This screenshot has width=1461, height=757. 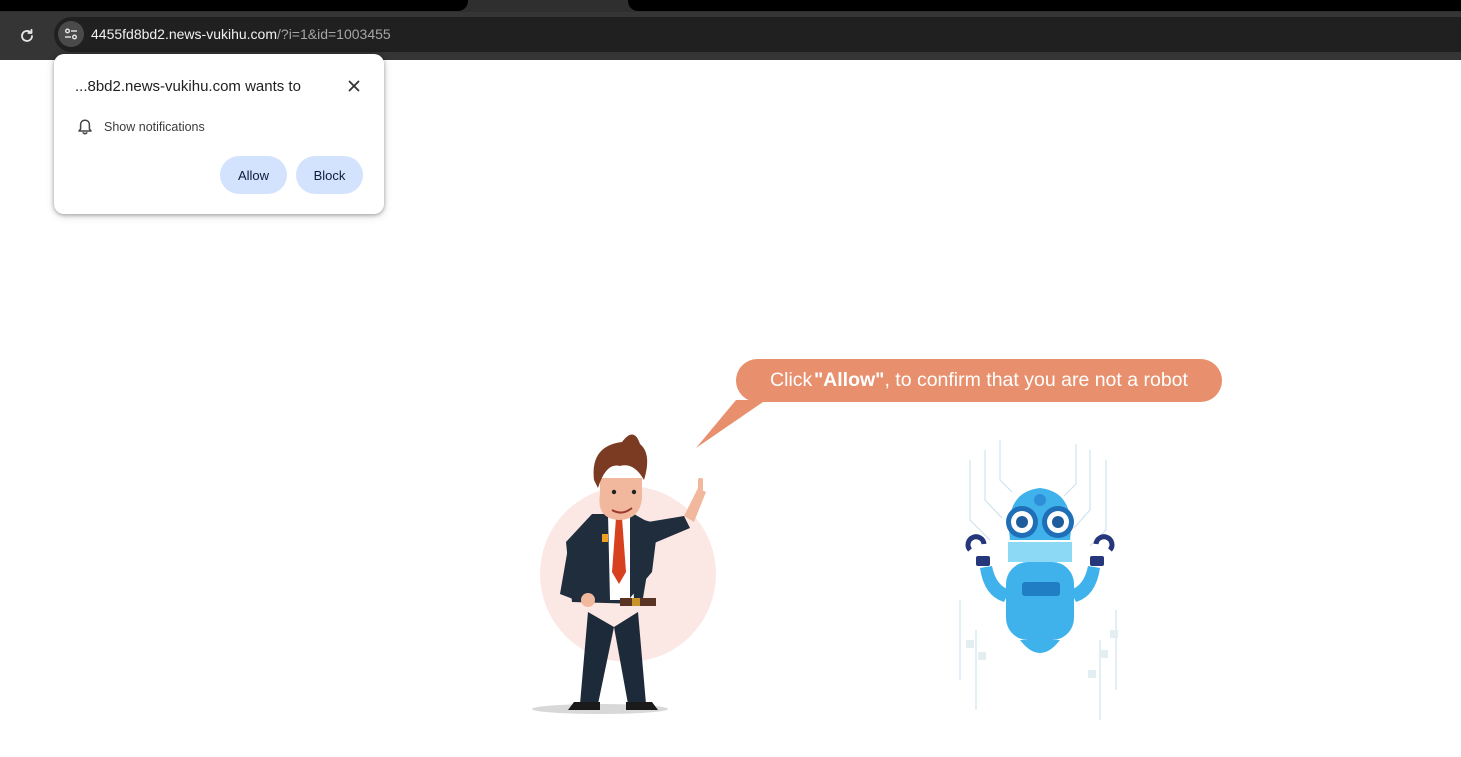 What do you see at coordinates (334, 34) in the screenshot?
I see `url-path: /?i=1&id=1003455` at bounding box center [334, 34].